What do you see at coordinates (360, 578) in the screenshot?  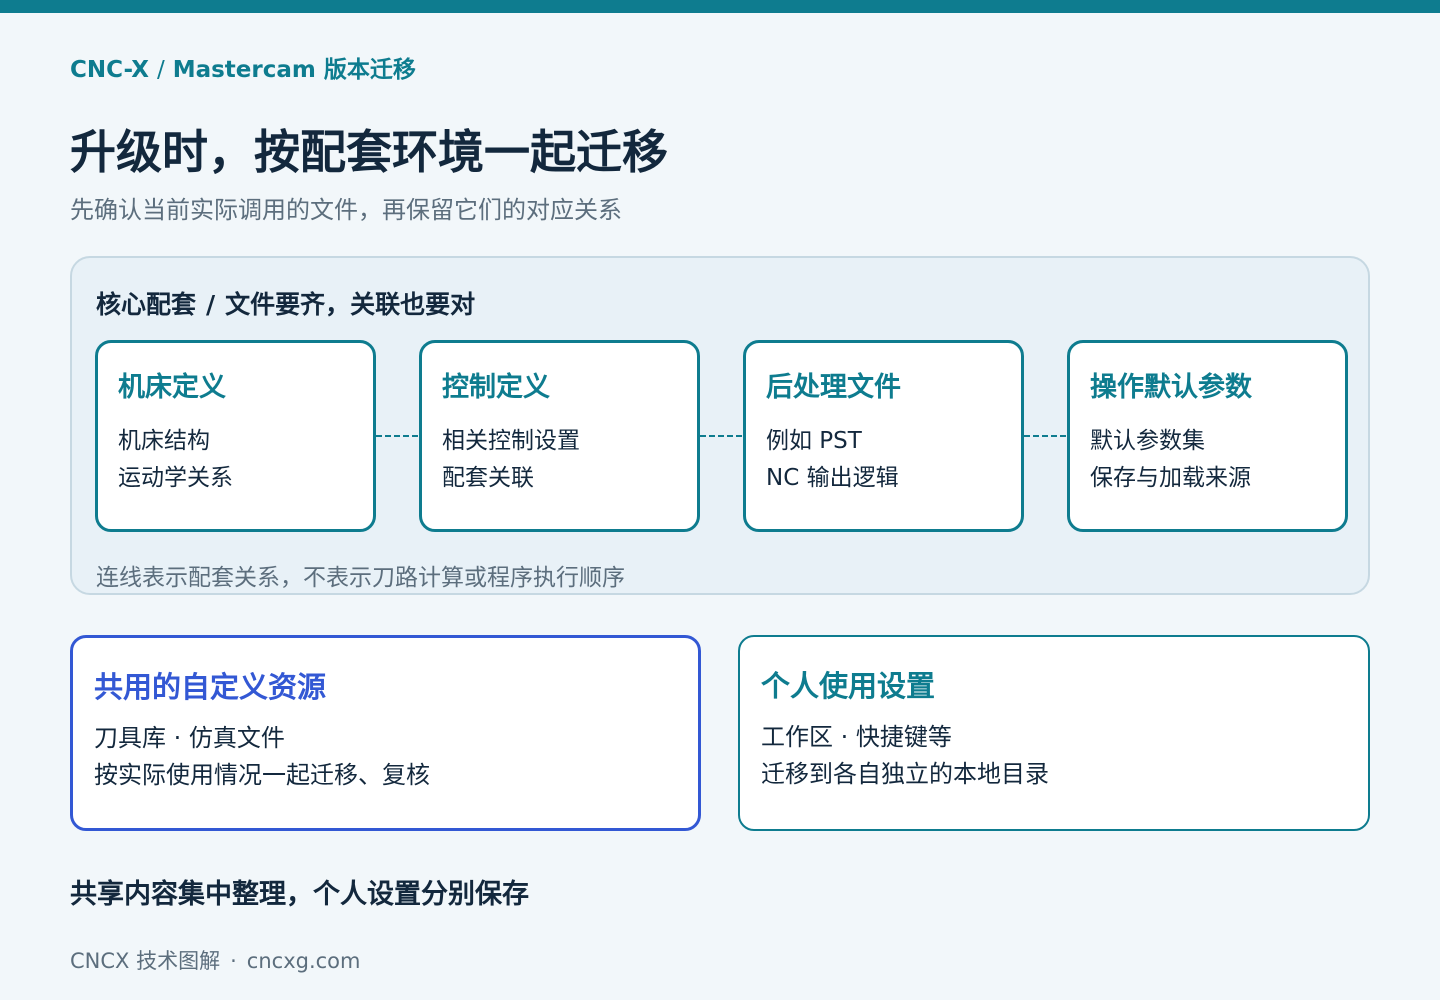 I see `connector-note: 连线表示配套关系，不表示刀路计算或程序执行顺序` at bounding box center [360, 578].